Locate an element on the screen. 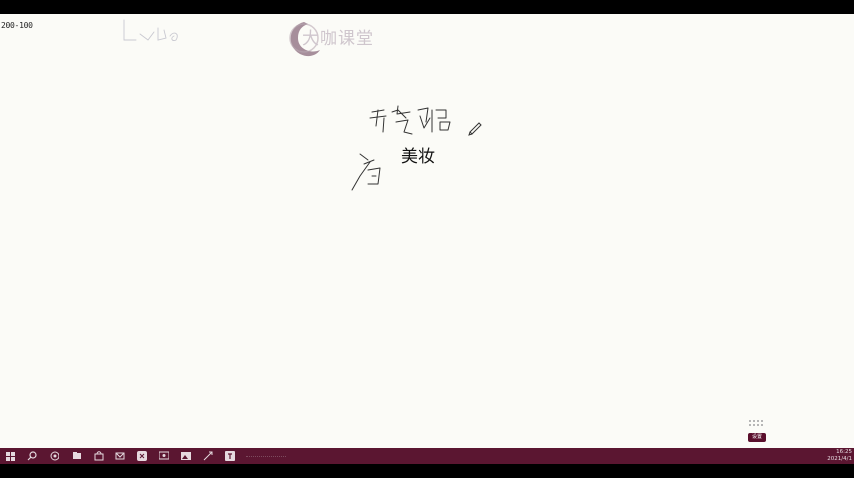 The height and width of the screenshot is (478, 854). clock-date: 2021/4/1 is located at coordinates (839, 459).